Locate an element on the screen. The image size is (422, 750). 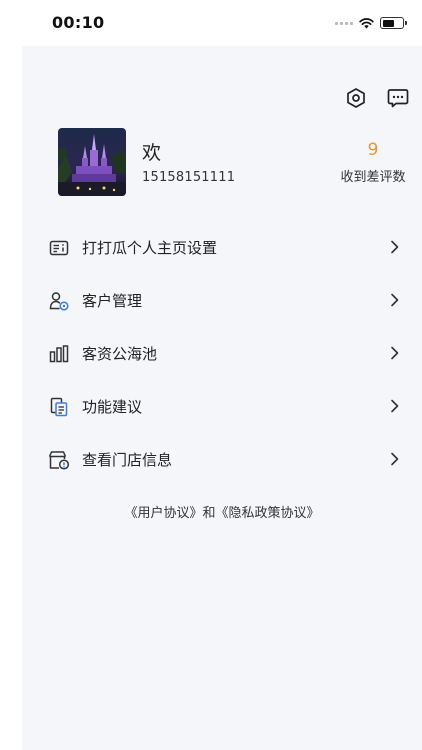
menu-item-customer-management: 客户管理 is located at coordinates (224, 300).